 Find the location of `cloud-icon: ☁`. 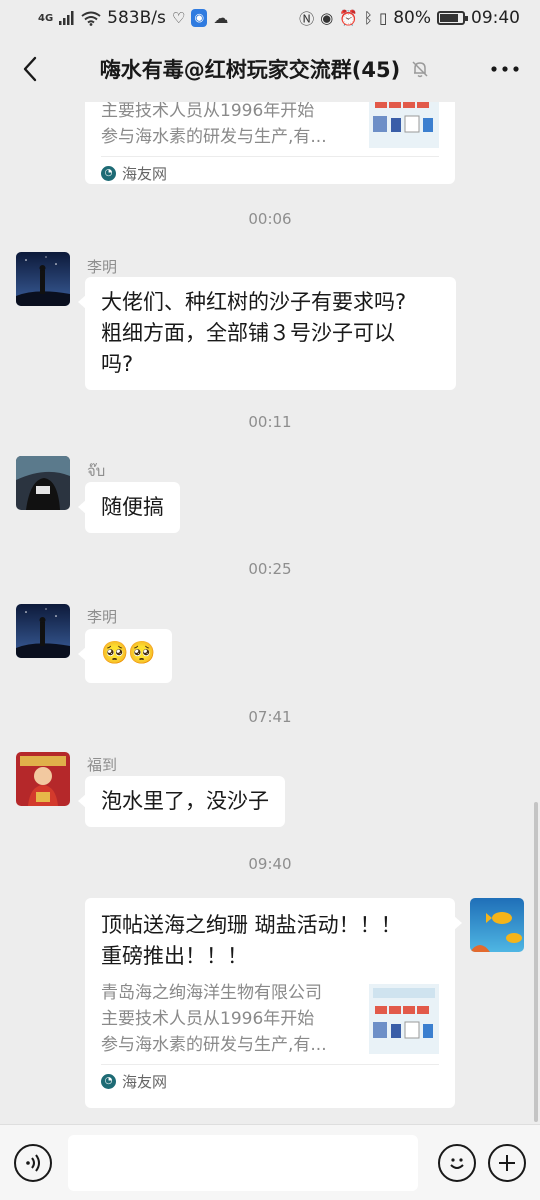

cloud-icon: ☁ is located at coordinates (221, 18).